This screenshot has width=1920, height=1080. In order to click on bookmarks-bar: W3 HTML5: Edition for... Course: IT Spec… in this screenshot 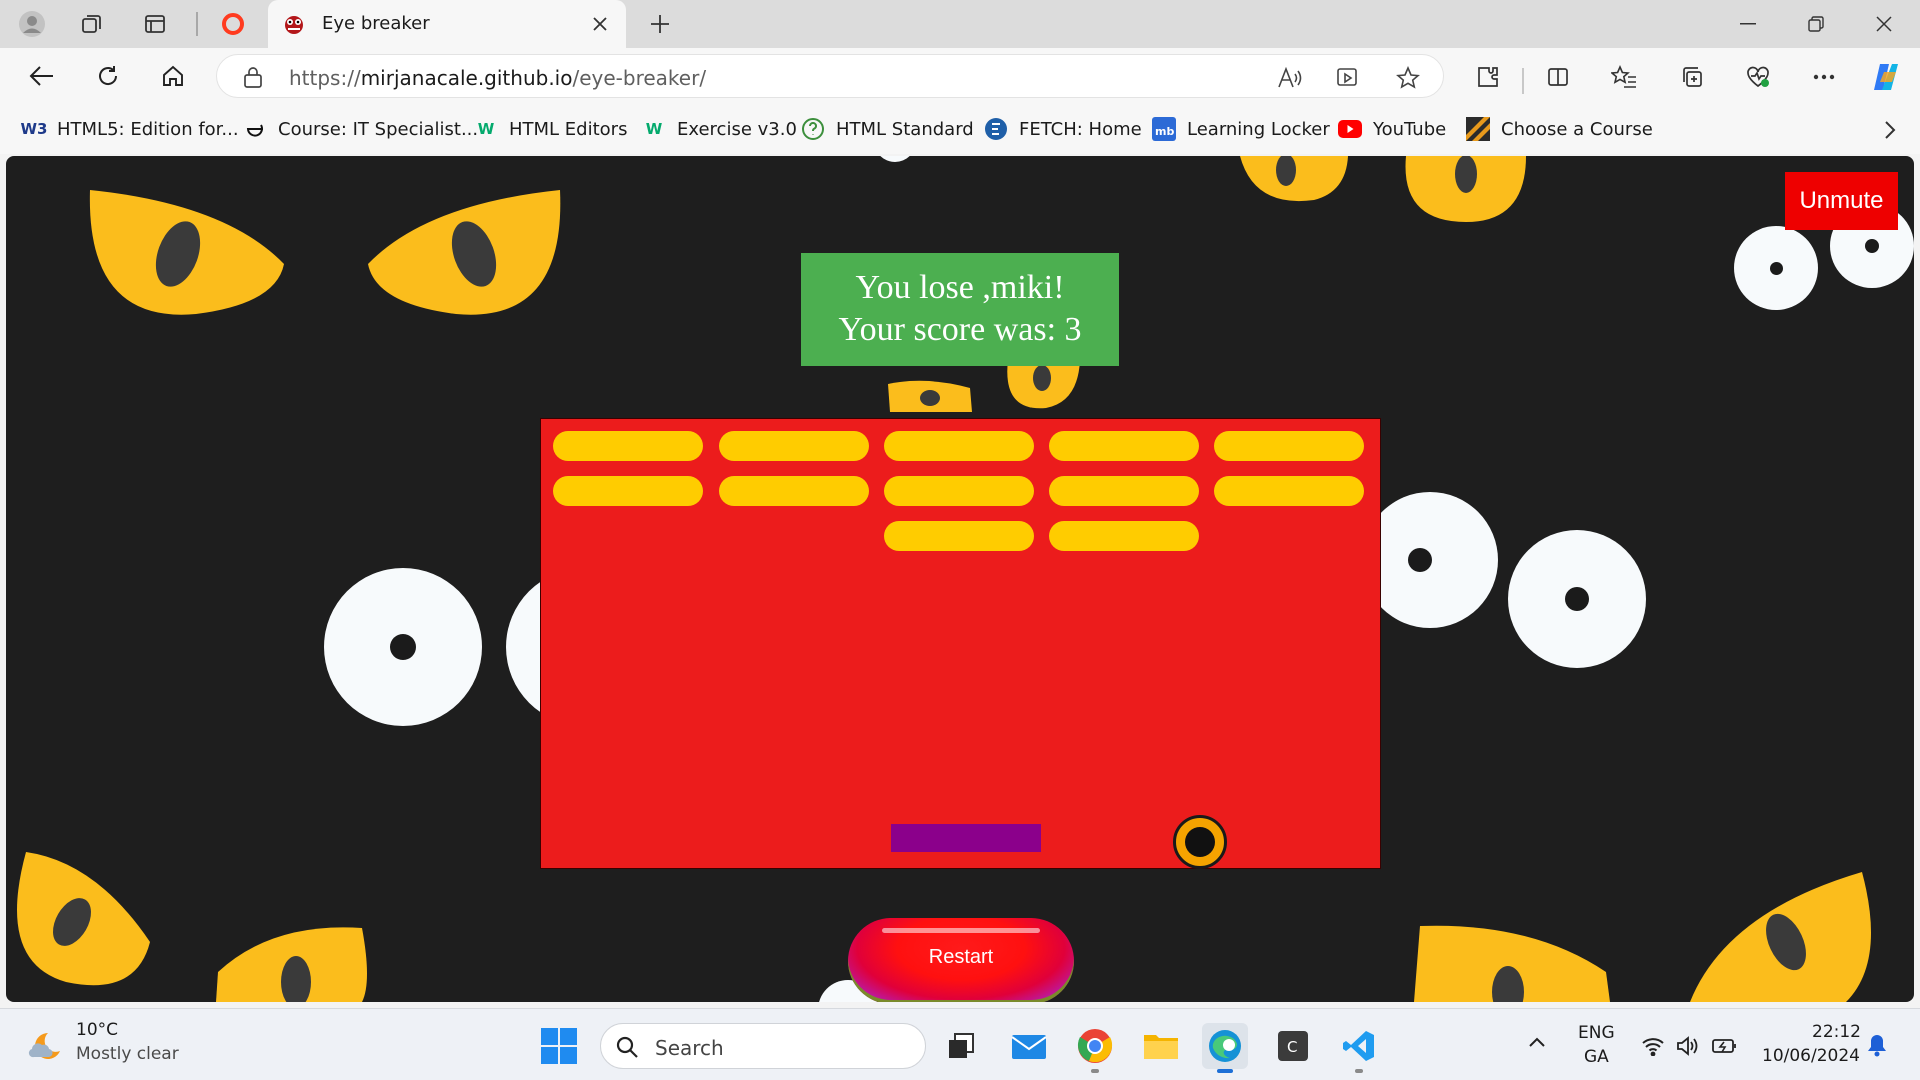, I will do `click(960, 129)`.